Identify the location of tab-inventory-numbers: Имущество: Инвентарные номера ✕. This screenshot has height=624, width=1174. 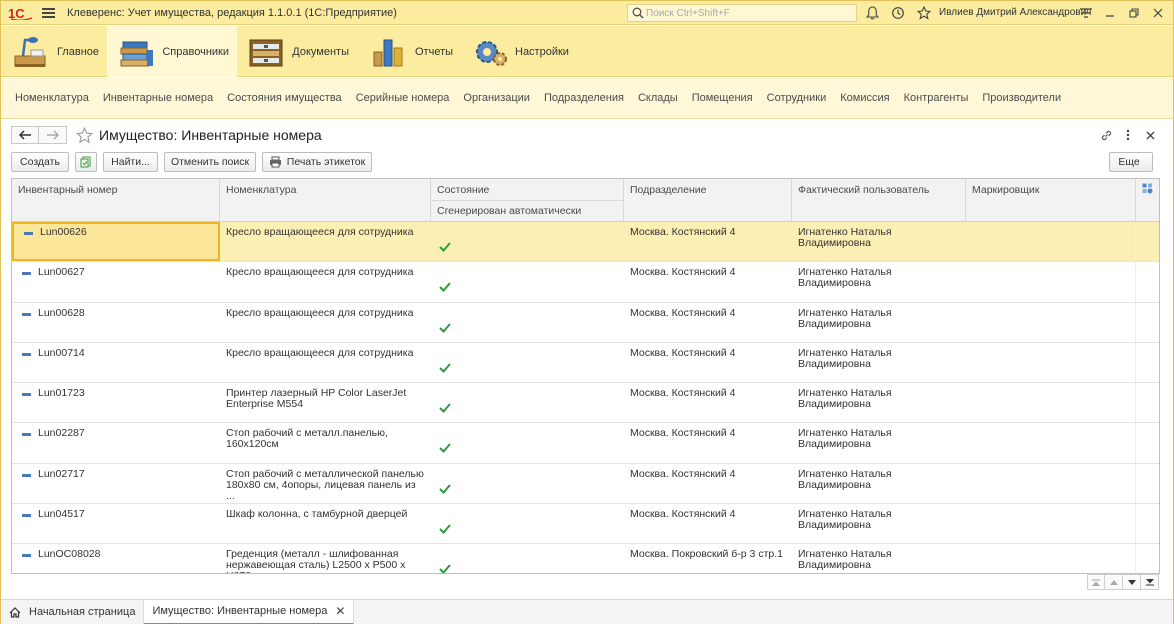
(249, 611).